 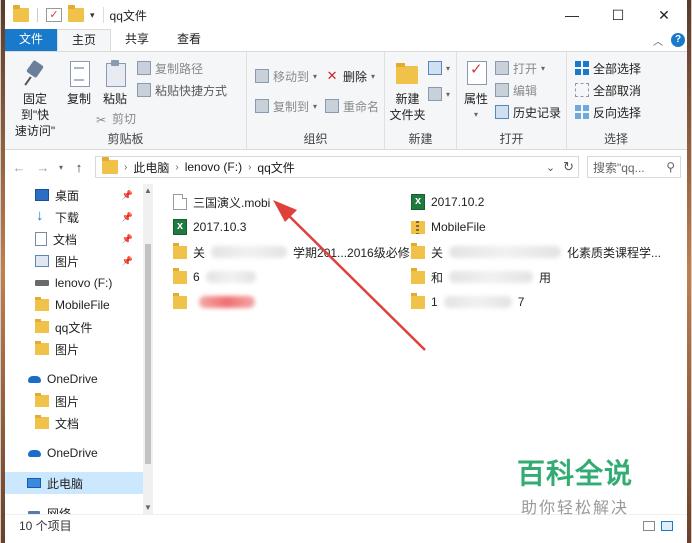 I want to click on navigation-scrollbar: ▲ ▼, so click(x=148, y=349).